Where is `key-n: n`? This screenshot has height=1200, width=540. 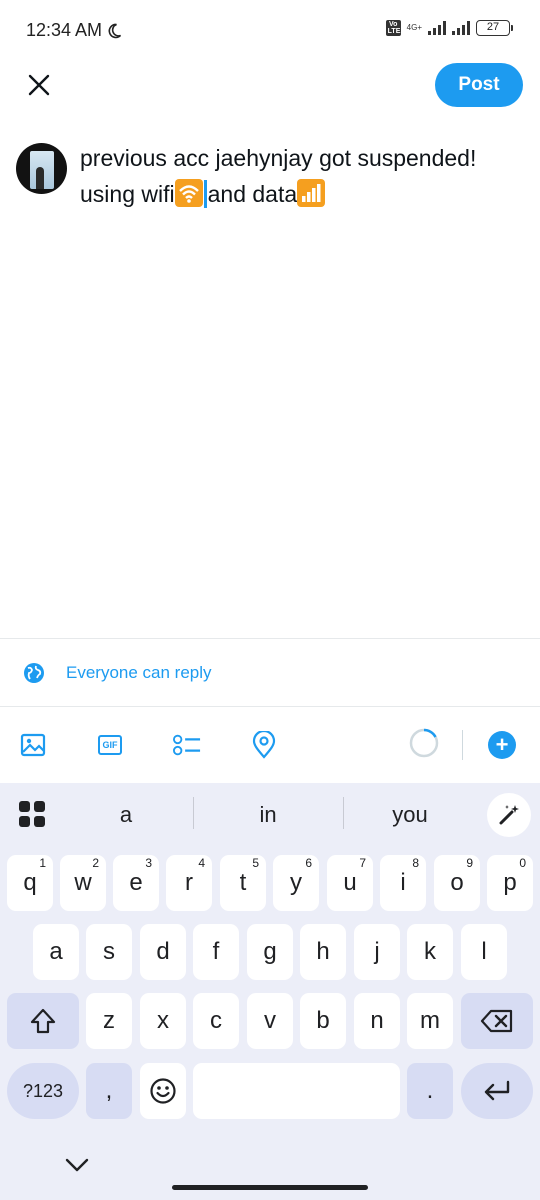
key-n: n is located at coordinates (377, 1021).